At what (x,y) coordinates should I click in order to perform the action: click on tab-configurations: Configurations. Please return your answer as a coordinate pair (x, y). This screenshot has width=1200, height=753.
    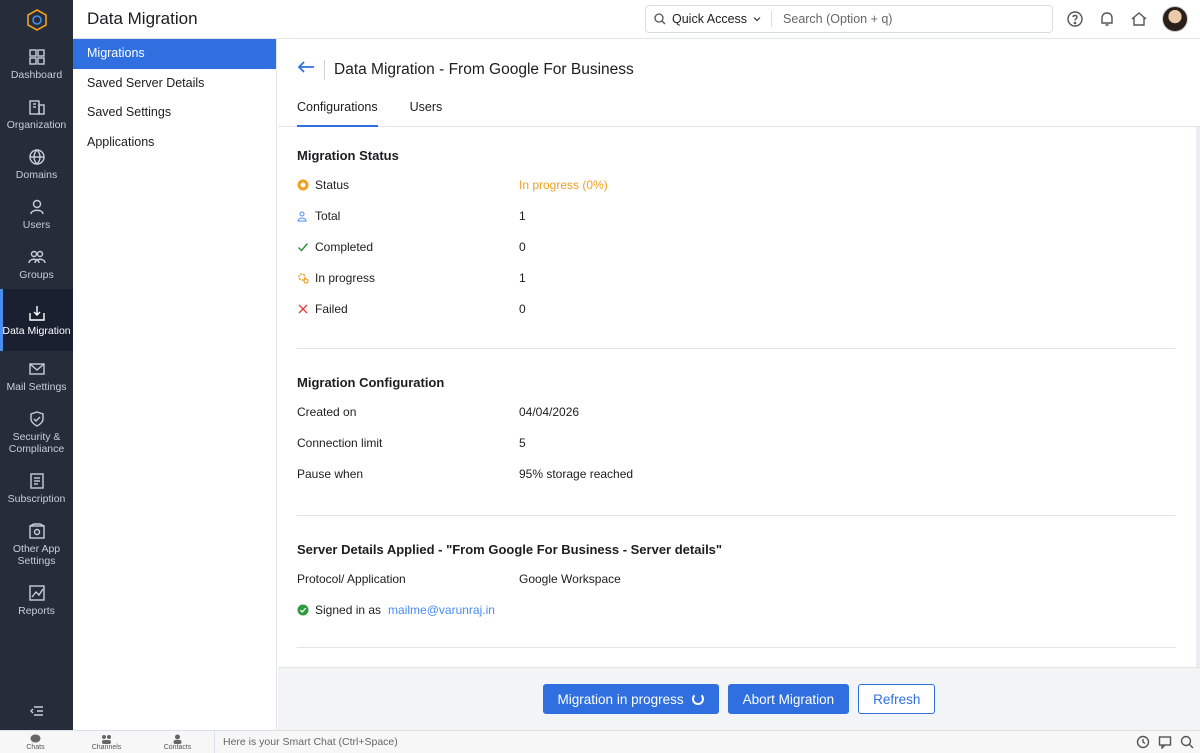
    Looking at the image, I should click on (337, 113).